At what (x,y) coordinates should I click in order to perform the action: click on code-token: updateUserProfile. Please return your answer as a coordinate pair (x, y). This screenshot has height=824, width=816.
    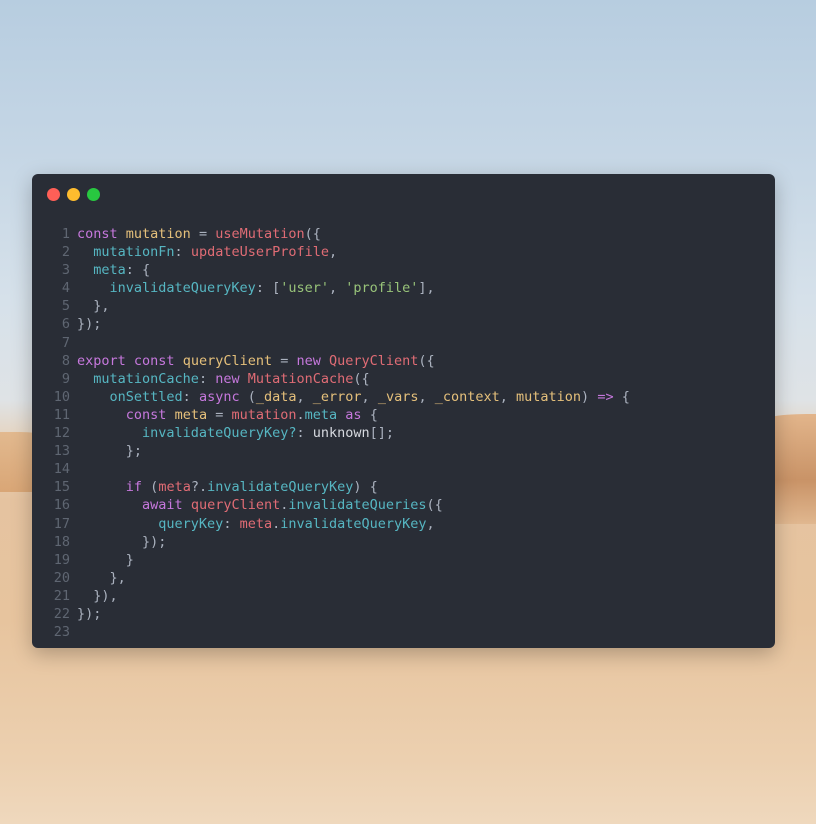
    Looking at the image, I should click on (259, 252).